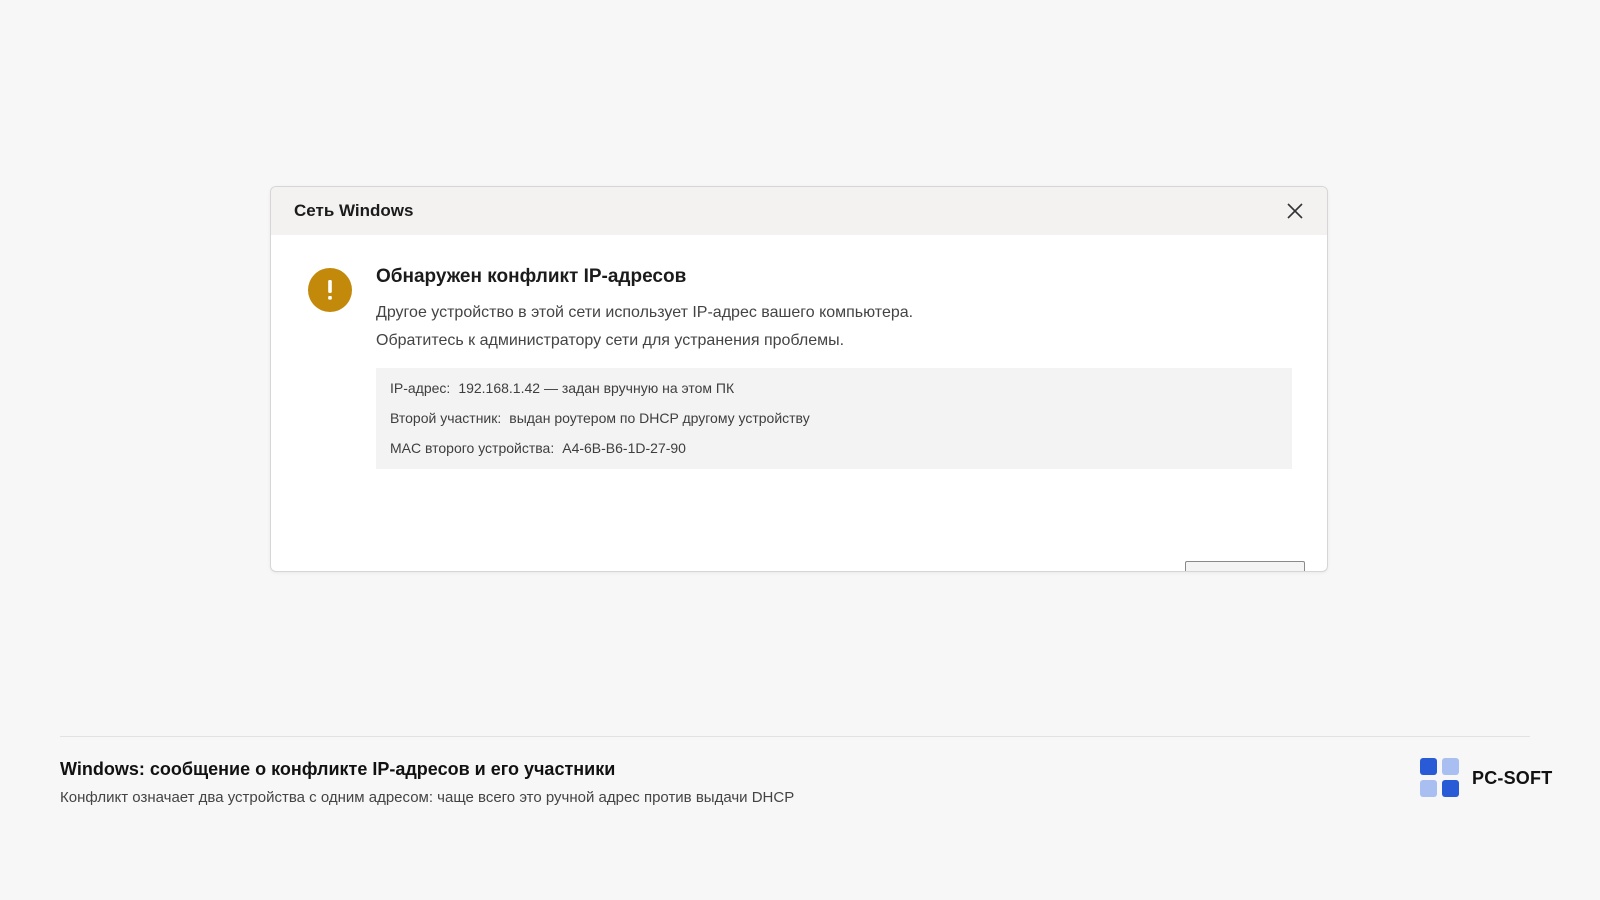 The width and height of the screenshot is (1600, 900). What do you see at coordinates (834, 448) in the screenshot?
I see `detail-row-mac: MAC второго устройства: A4-6B-B6-1D-27-90` at bounding box center [834, 448].